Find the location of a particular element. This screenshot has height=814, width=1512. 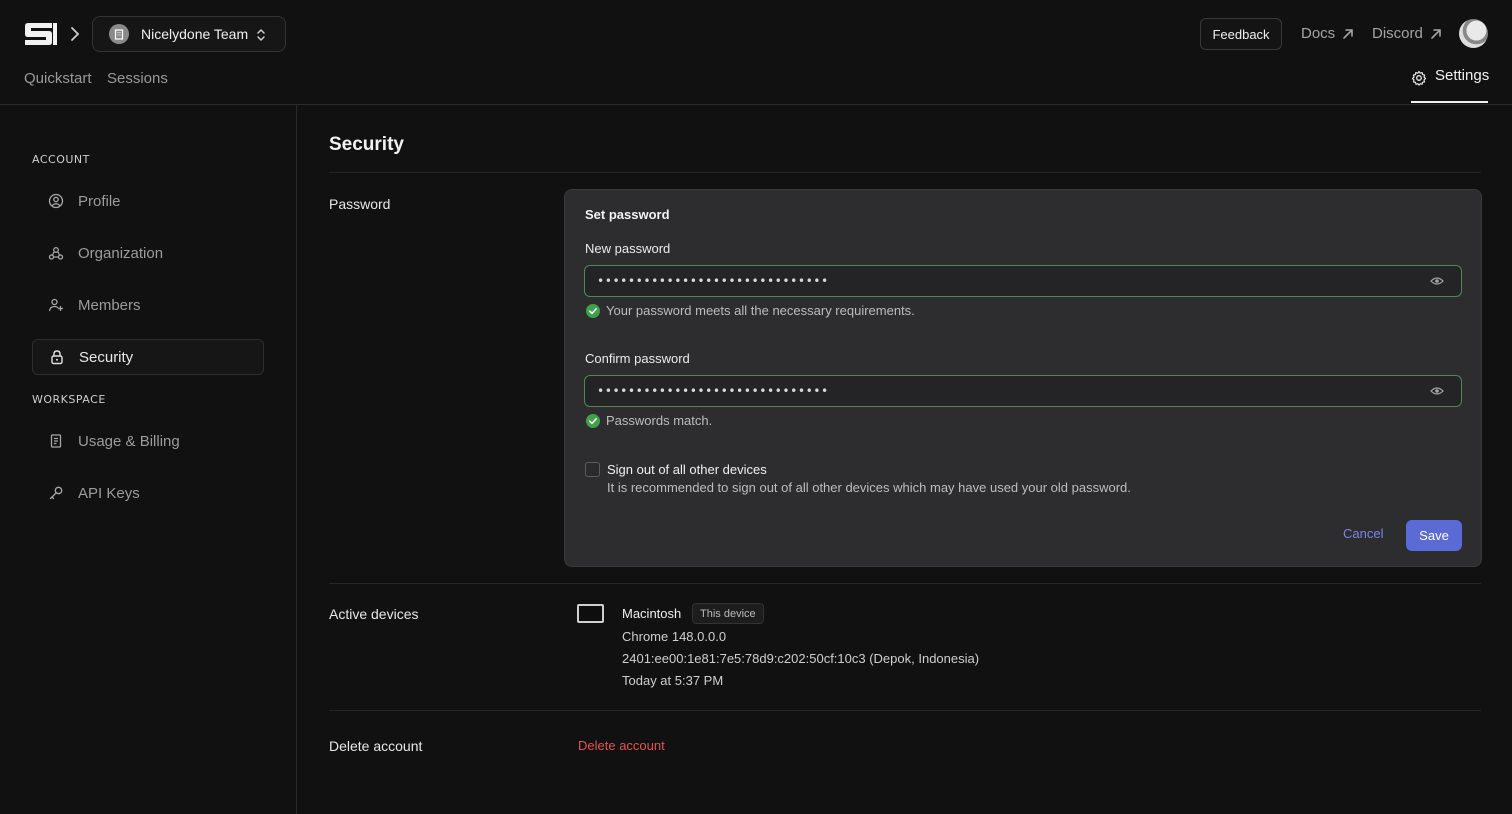

sidebar-section-workspace: WORKSPACE is located at coordinates (69, 399).